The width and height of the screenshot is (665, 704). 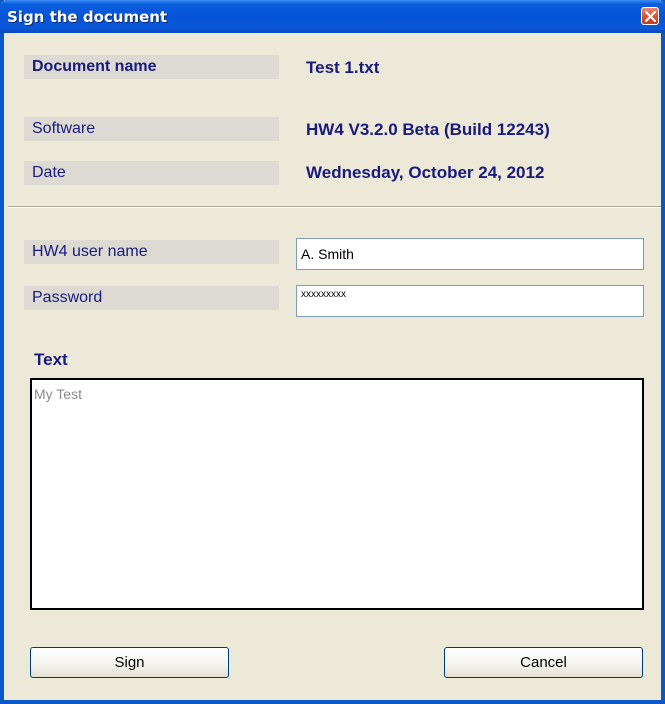 What do you see at coordinates (543, 662) in the screenshot?
I see `cancel-button: Cancel` at bounding box center [543, 662].